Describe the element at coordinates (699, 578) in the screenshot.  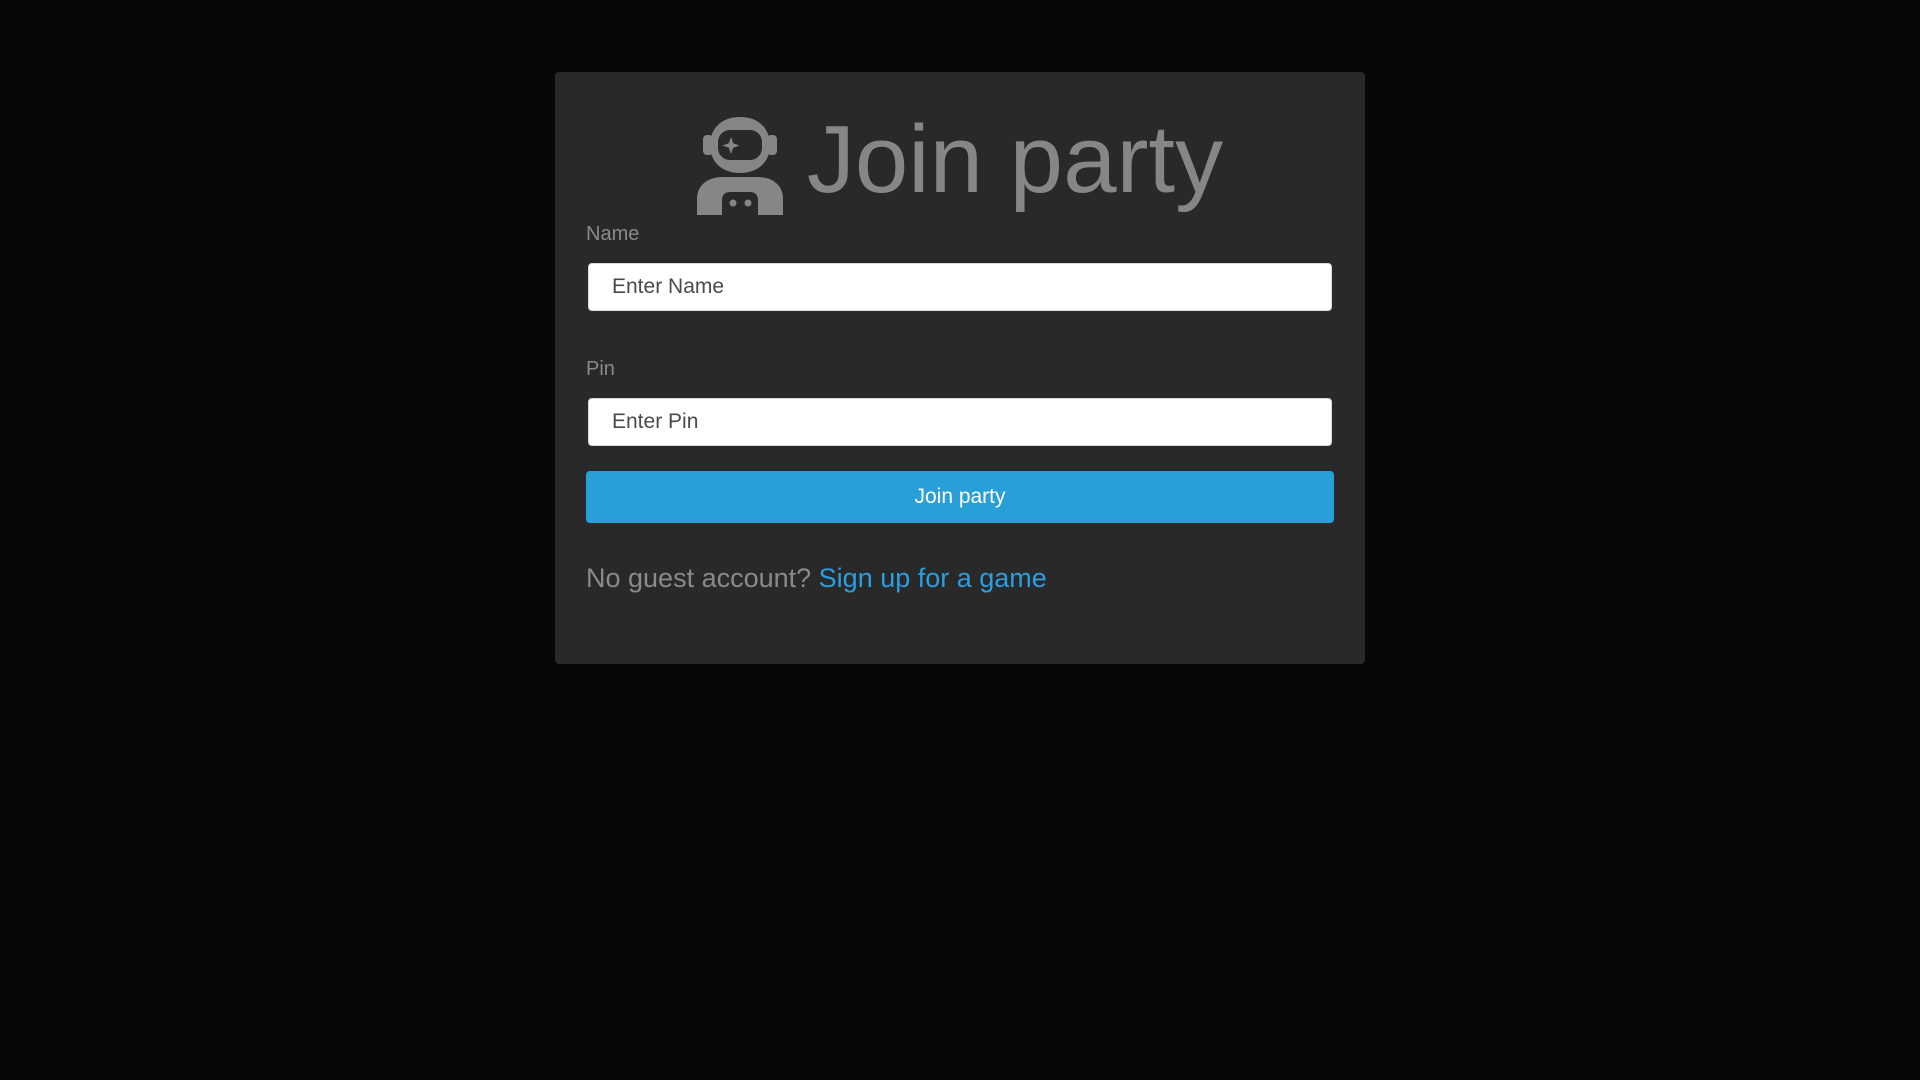
I see `signup-prompt-text: No guest account?` at that location.